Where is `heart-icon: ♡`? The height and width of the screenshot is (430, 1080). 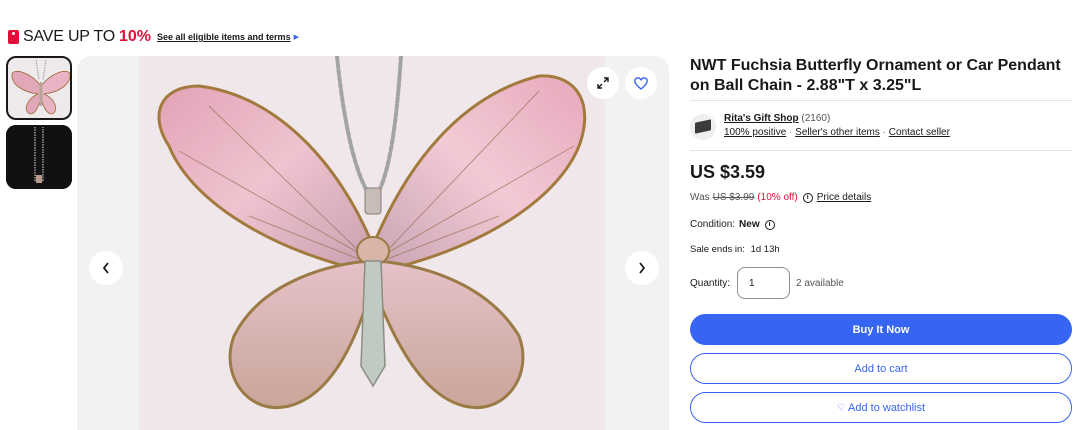
heart-icon: ♡ is located at coordinates (841, 407).